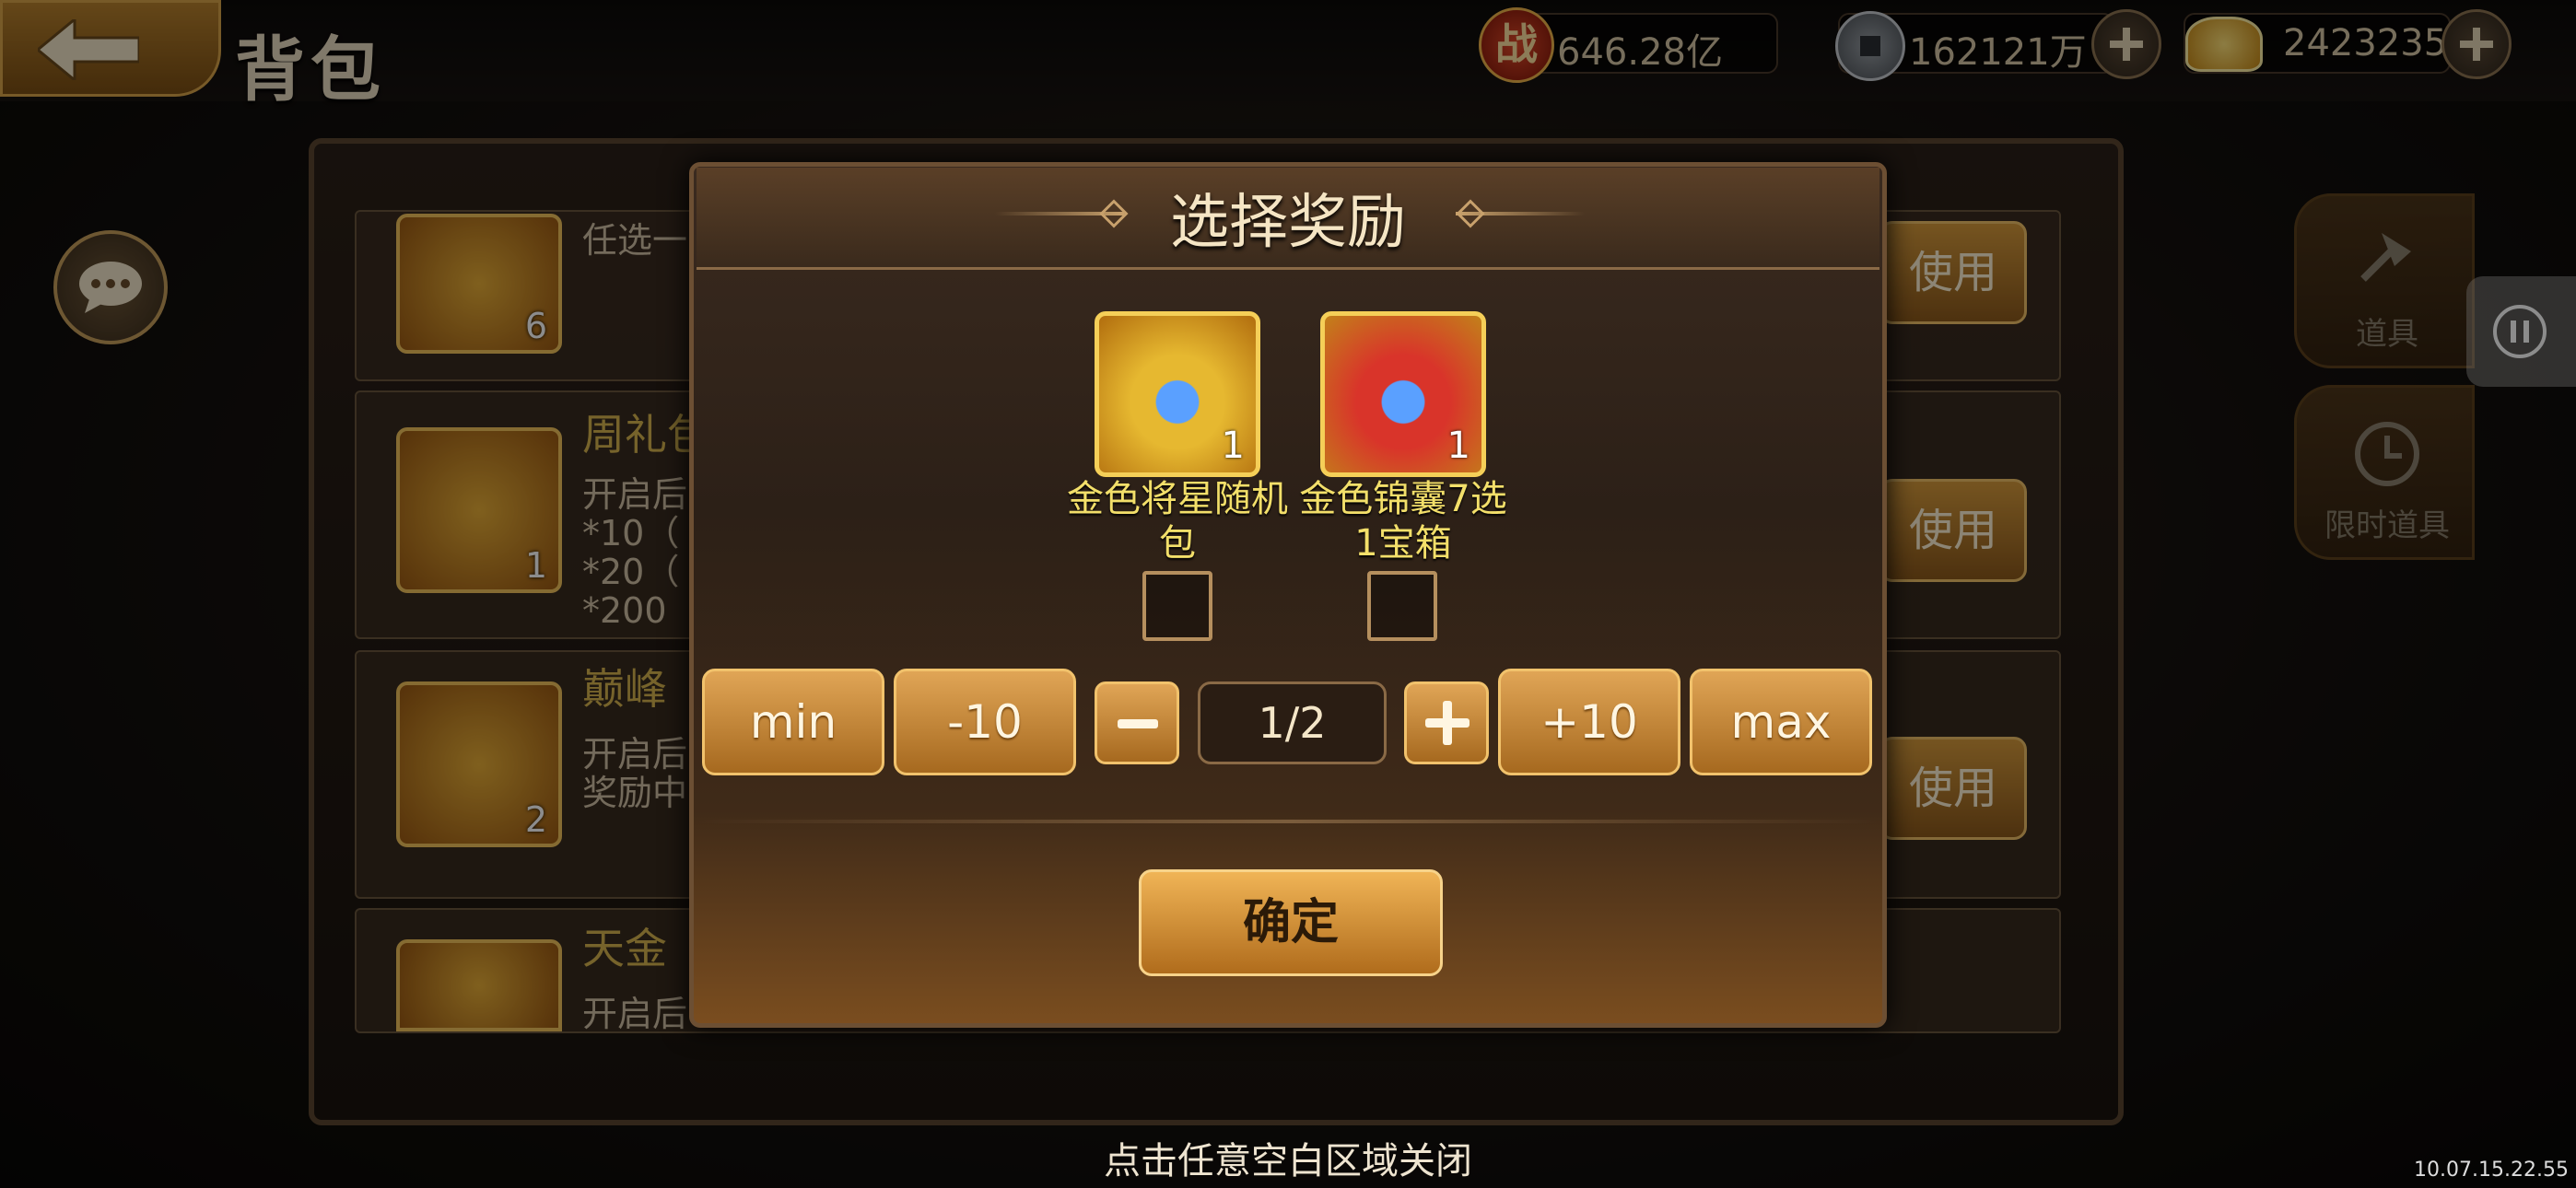 Image resolution: width=2576 pixels, height=1188 pixels. I want to click on reward-name: 金色将星随机包, so click(1177, 521).